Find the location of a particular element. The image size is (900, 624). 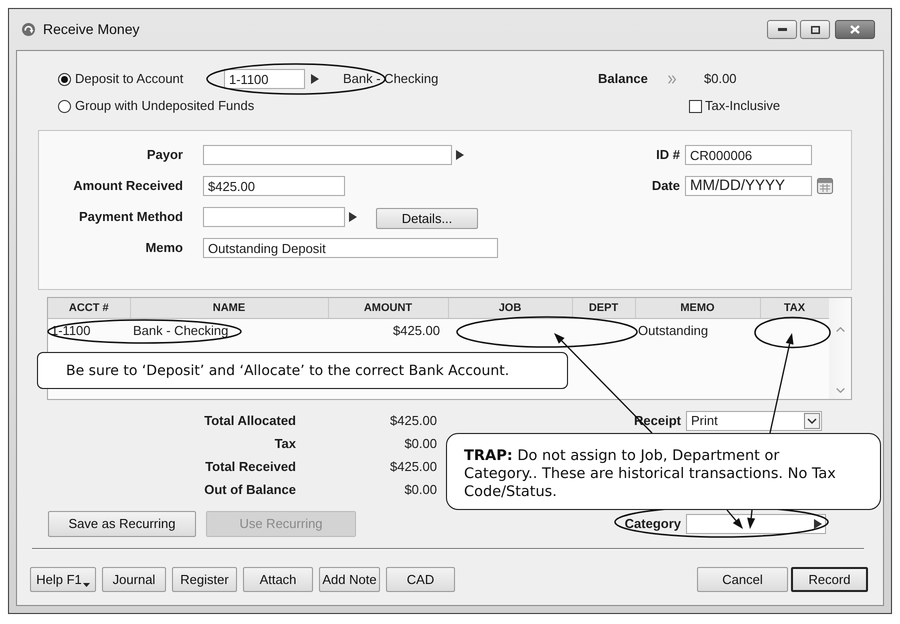

table-cell: $425.00 is located at coordinates (416, 330).